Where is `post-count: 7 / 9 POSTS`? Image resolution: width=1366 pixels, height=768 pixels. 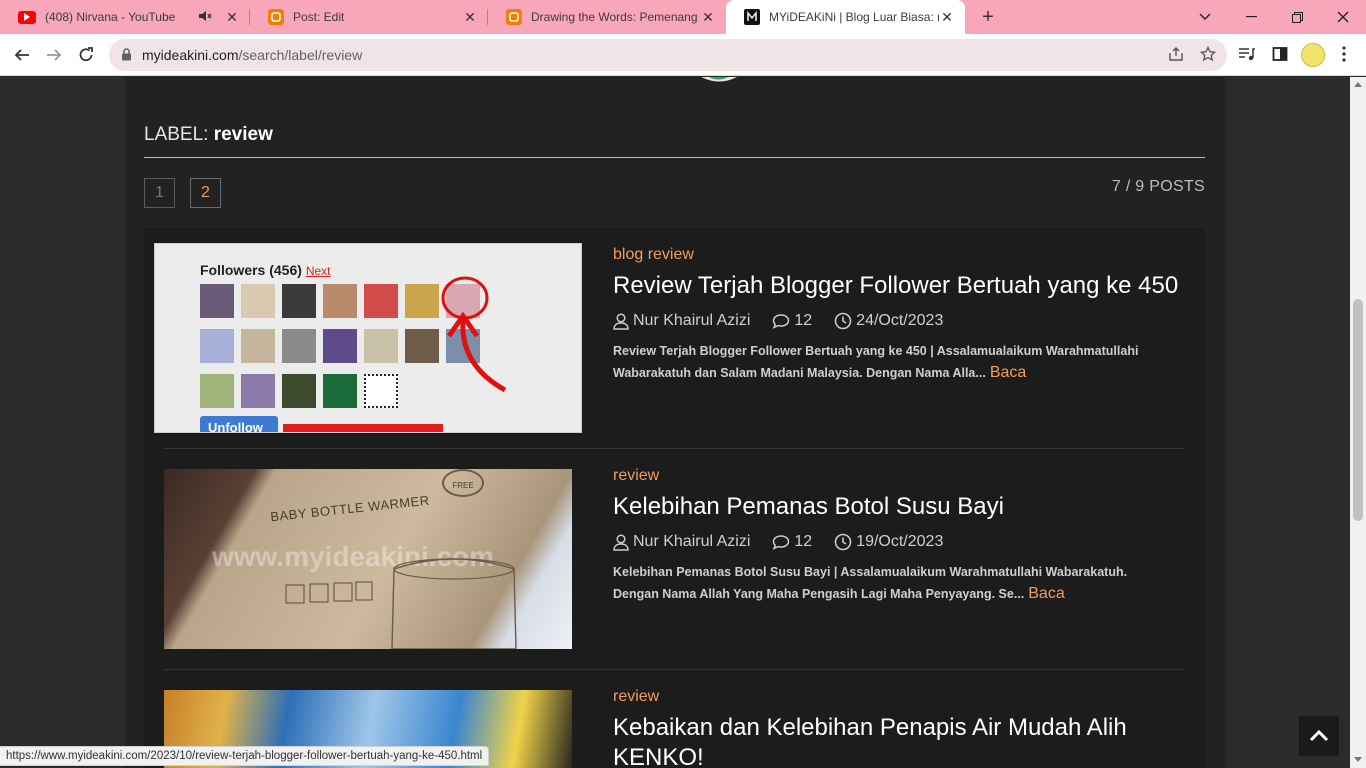 post-count: 7 / 9 POSTS is located at coordinates (1158, 186).